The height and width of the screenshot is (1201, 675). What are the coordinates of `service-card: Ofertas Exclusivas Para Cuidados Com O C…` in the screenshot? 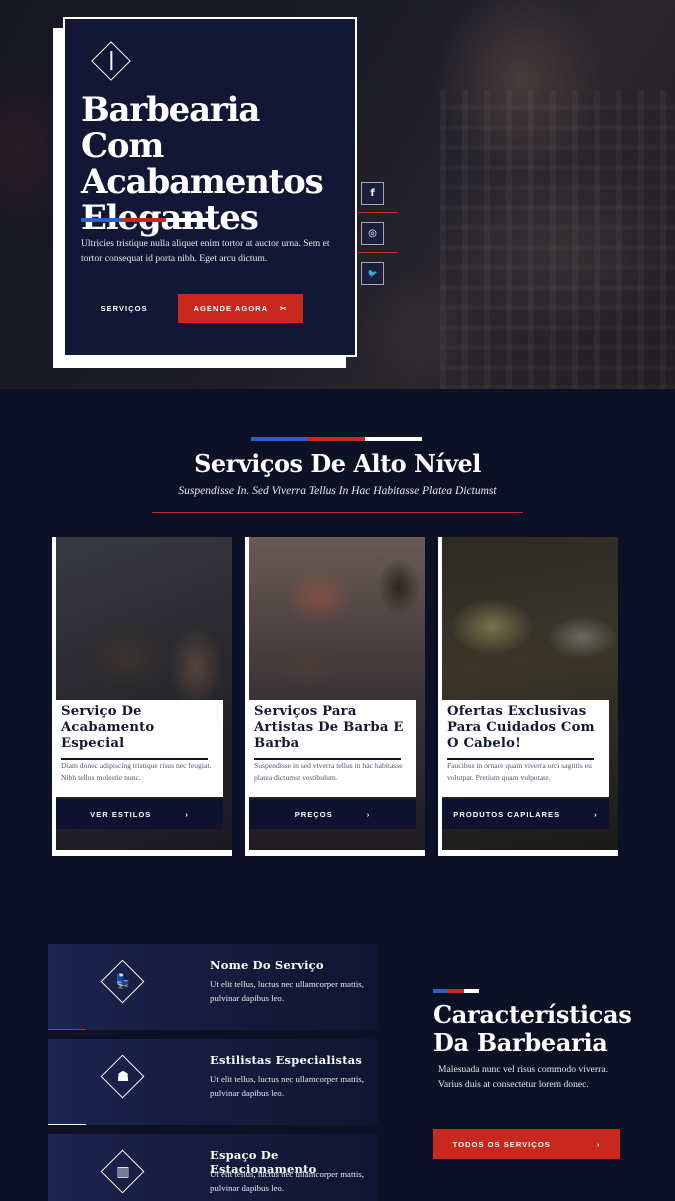 It's located at (528, 696).